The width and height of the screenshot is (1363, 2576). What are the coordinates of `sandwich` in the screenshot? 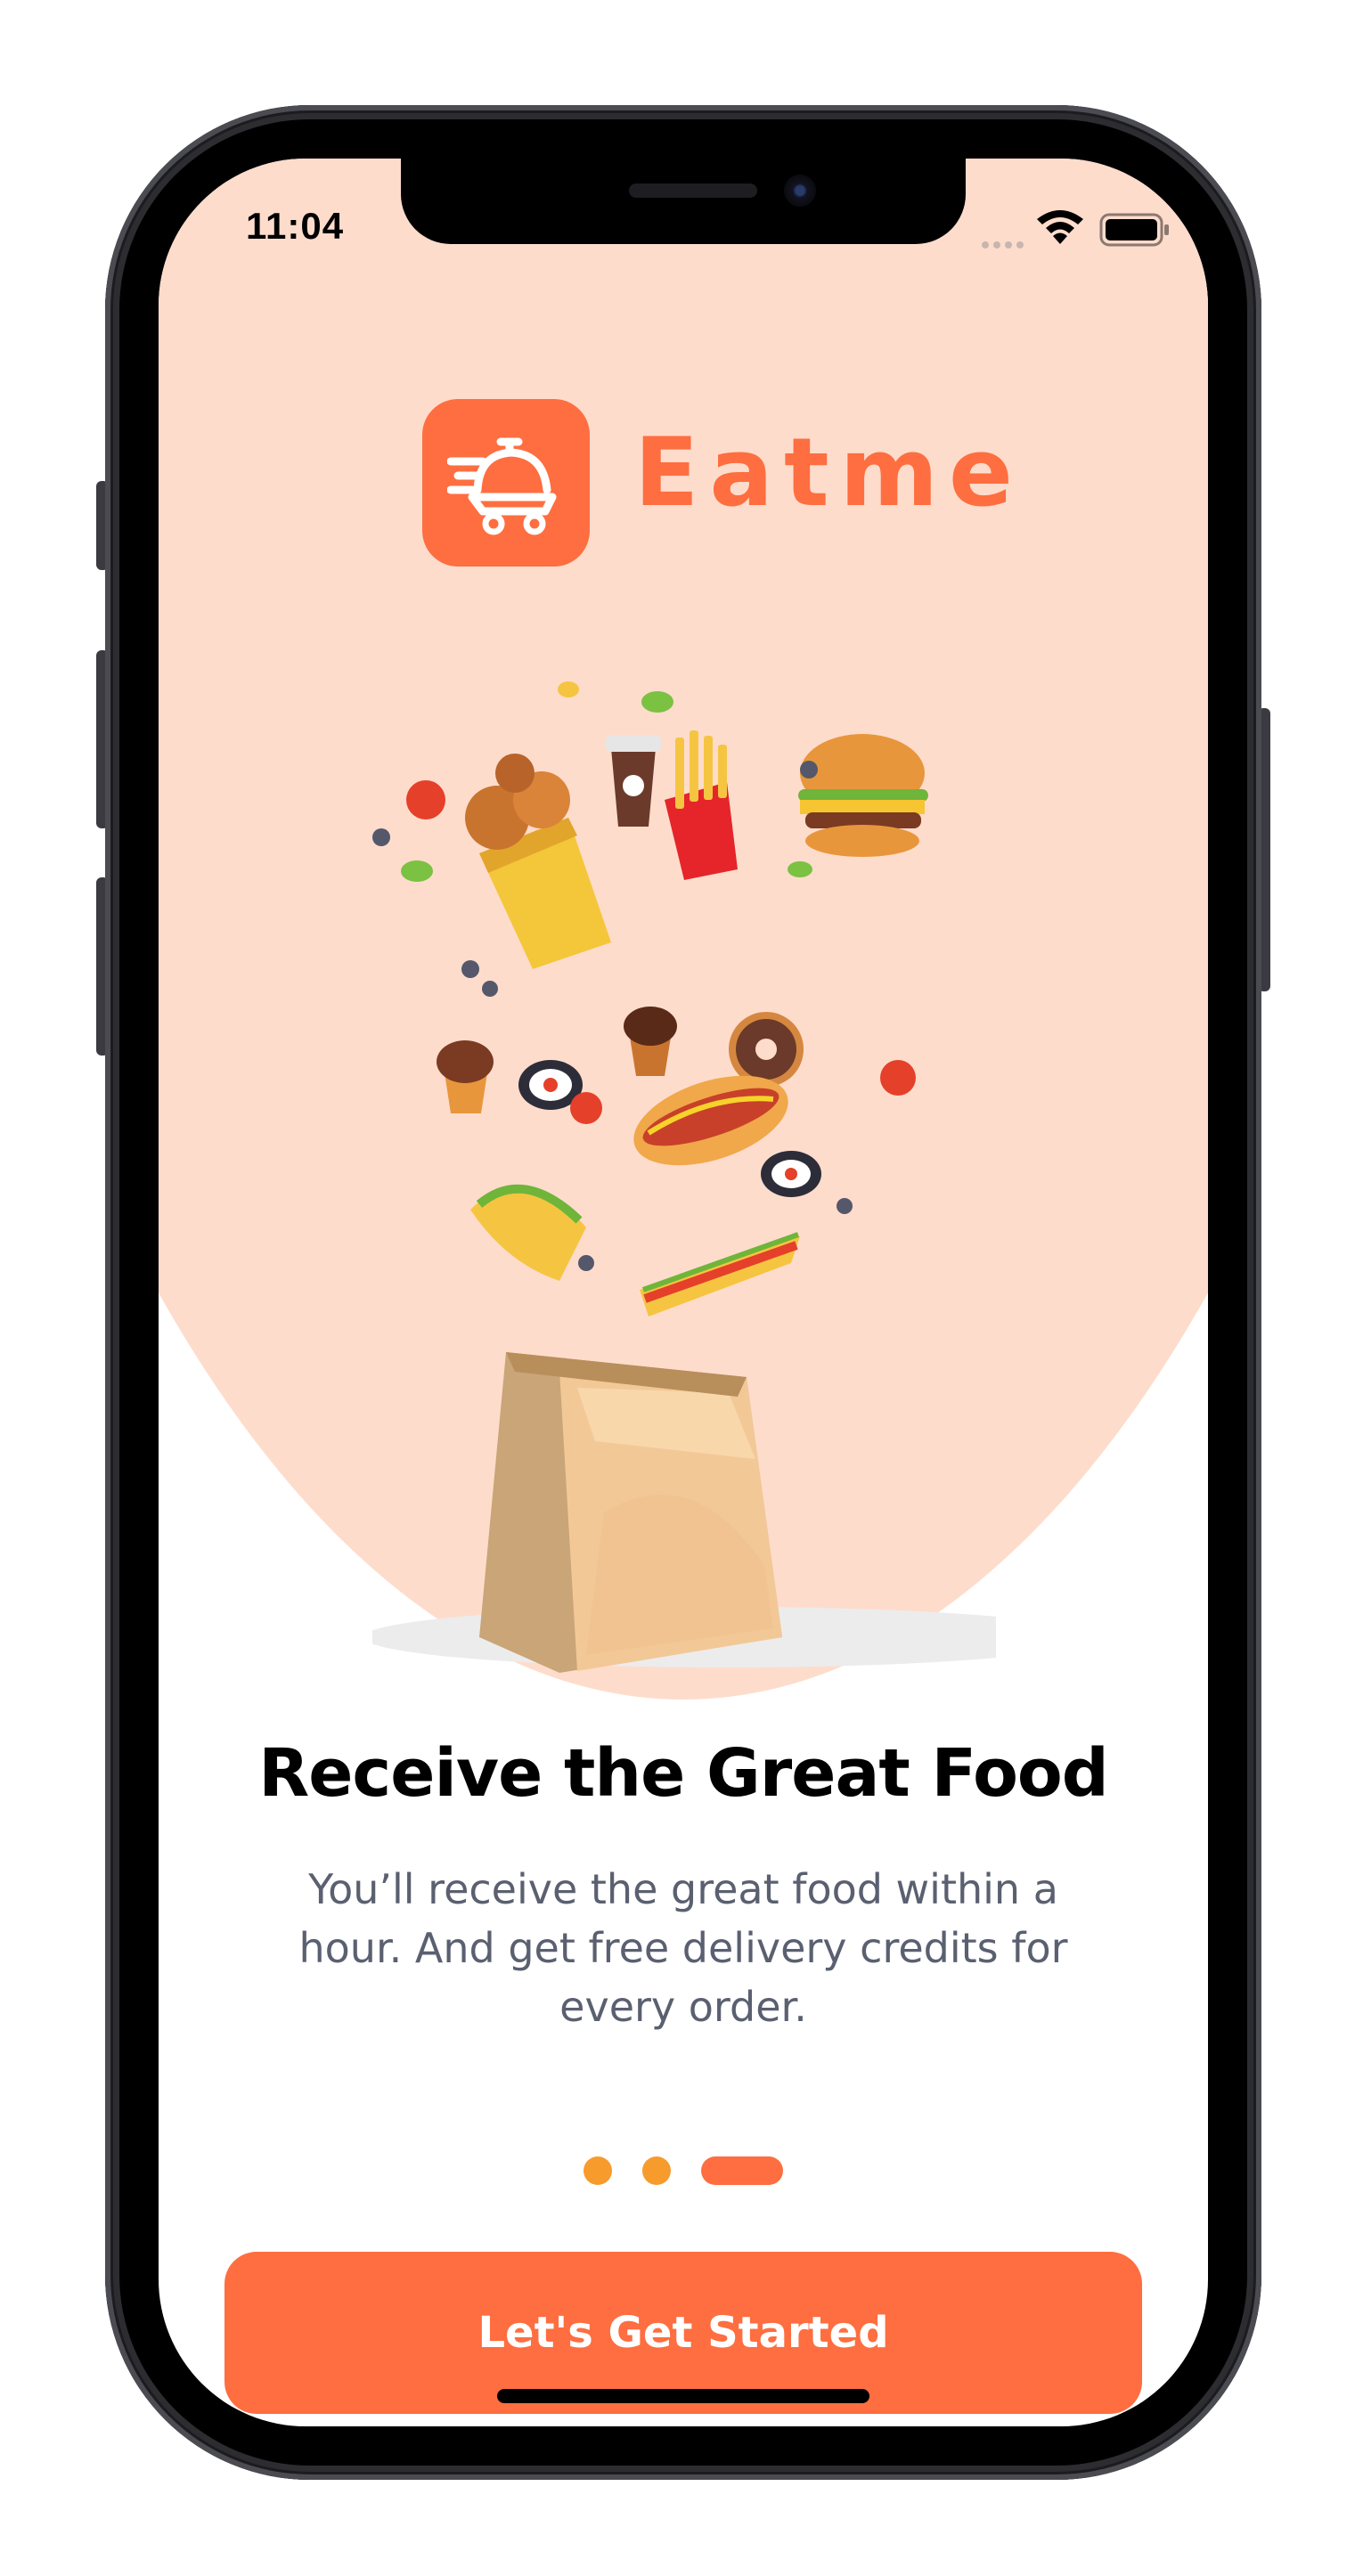 It's located at (720, 1274).